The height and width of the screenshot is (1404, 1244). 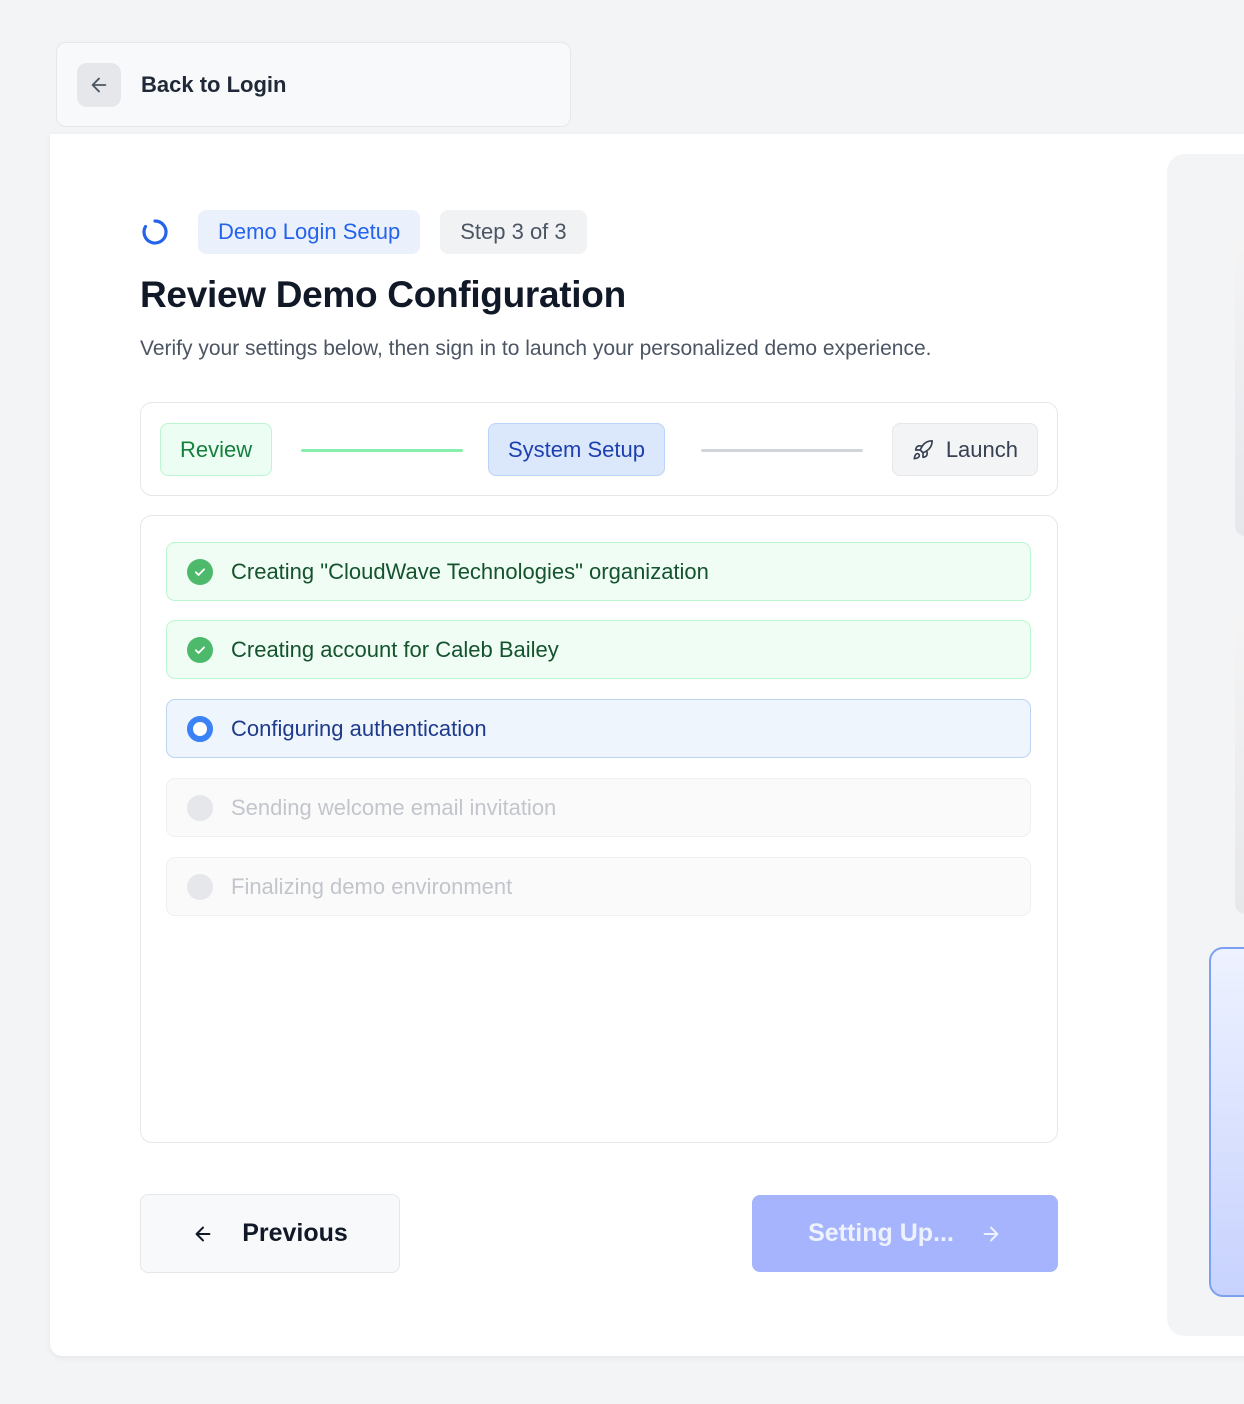 What do you see at coordinates (1226, 1122) in the screenshot?
I see `preview-tile-selected` at bounding box center [1226, 1122].